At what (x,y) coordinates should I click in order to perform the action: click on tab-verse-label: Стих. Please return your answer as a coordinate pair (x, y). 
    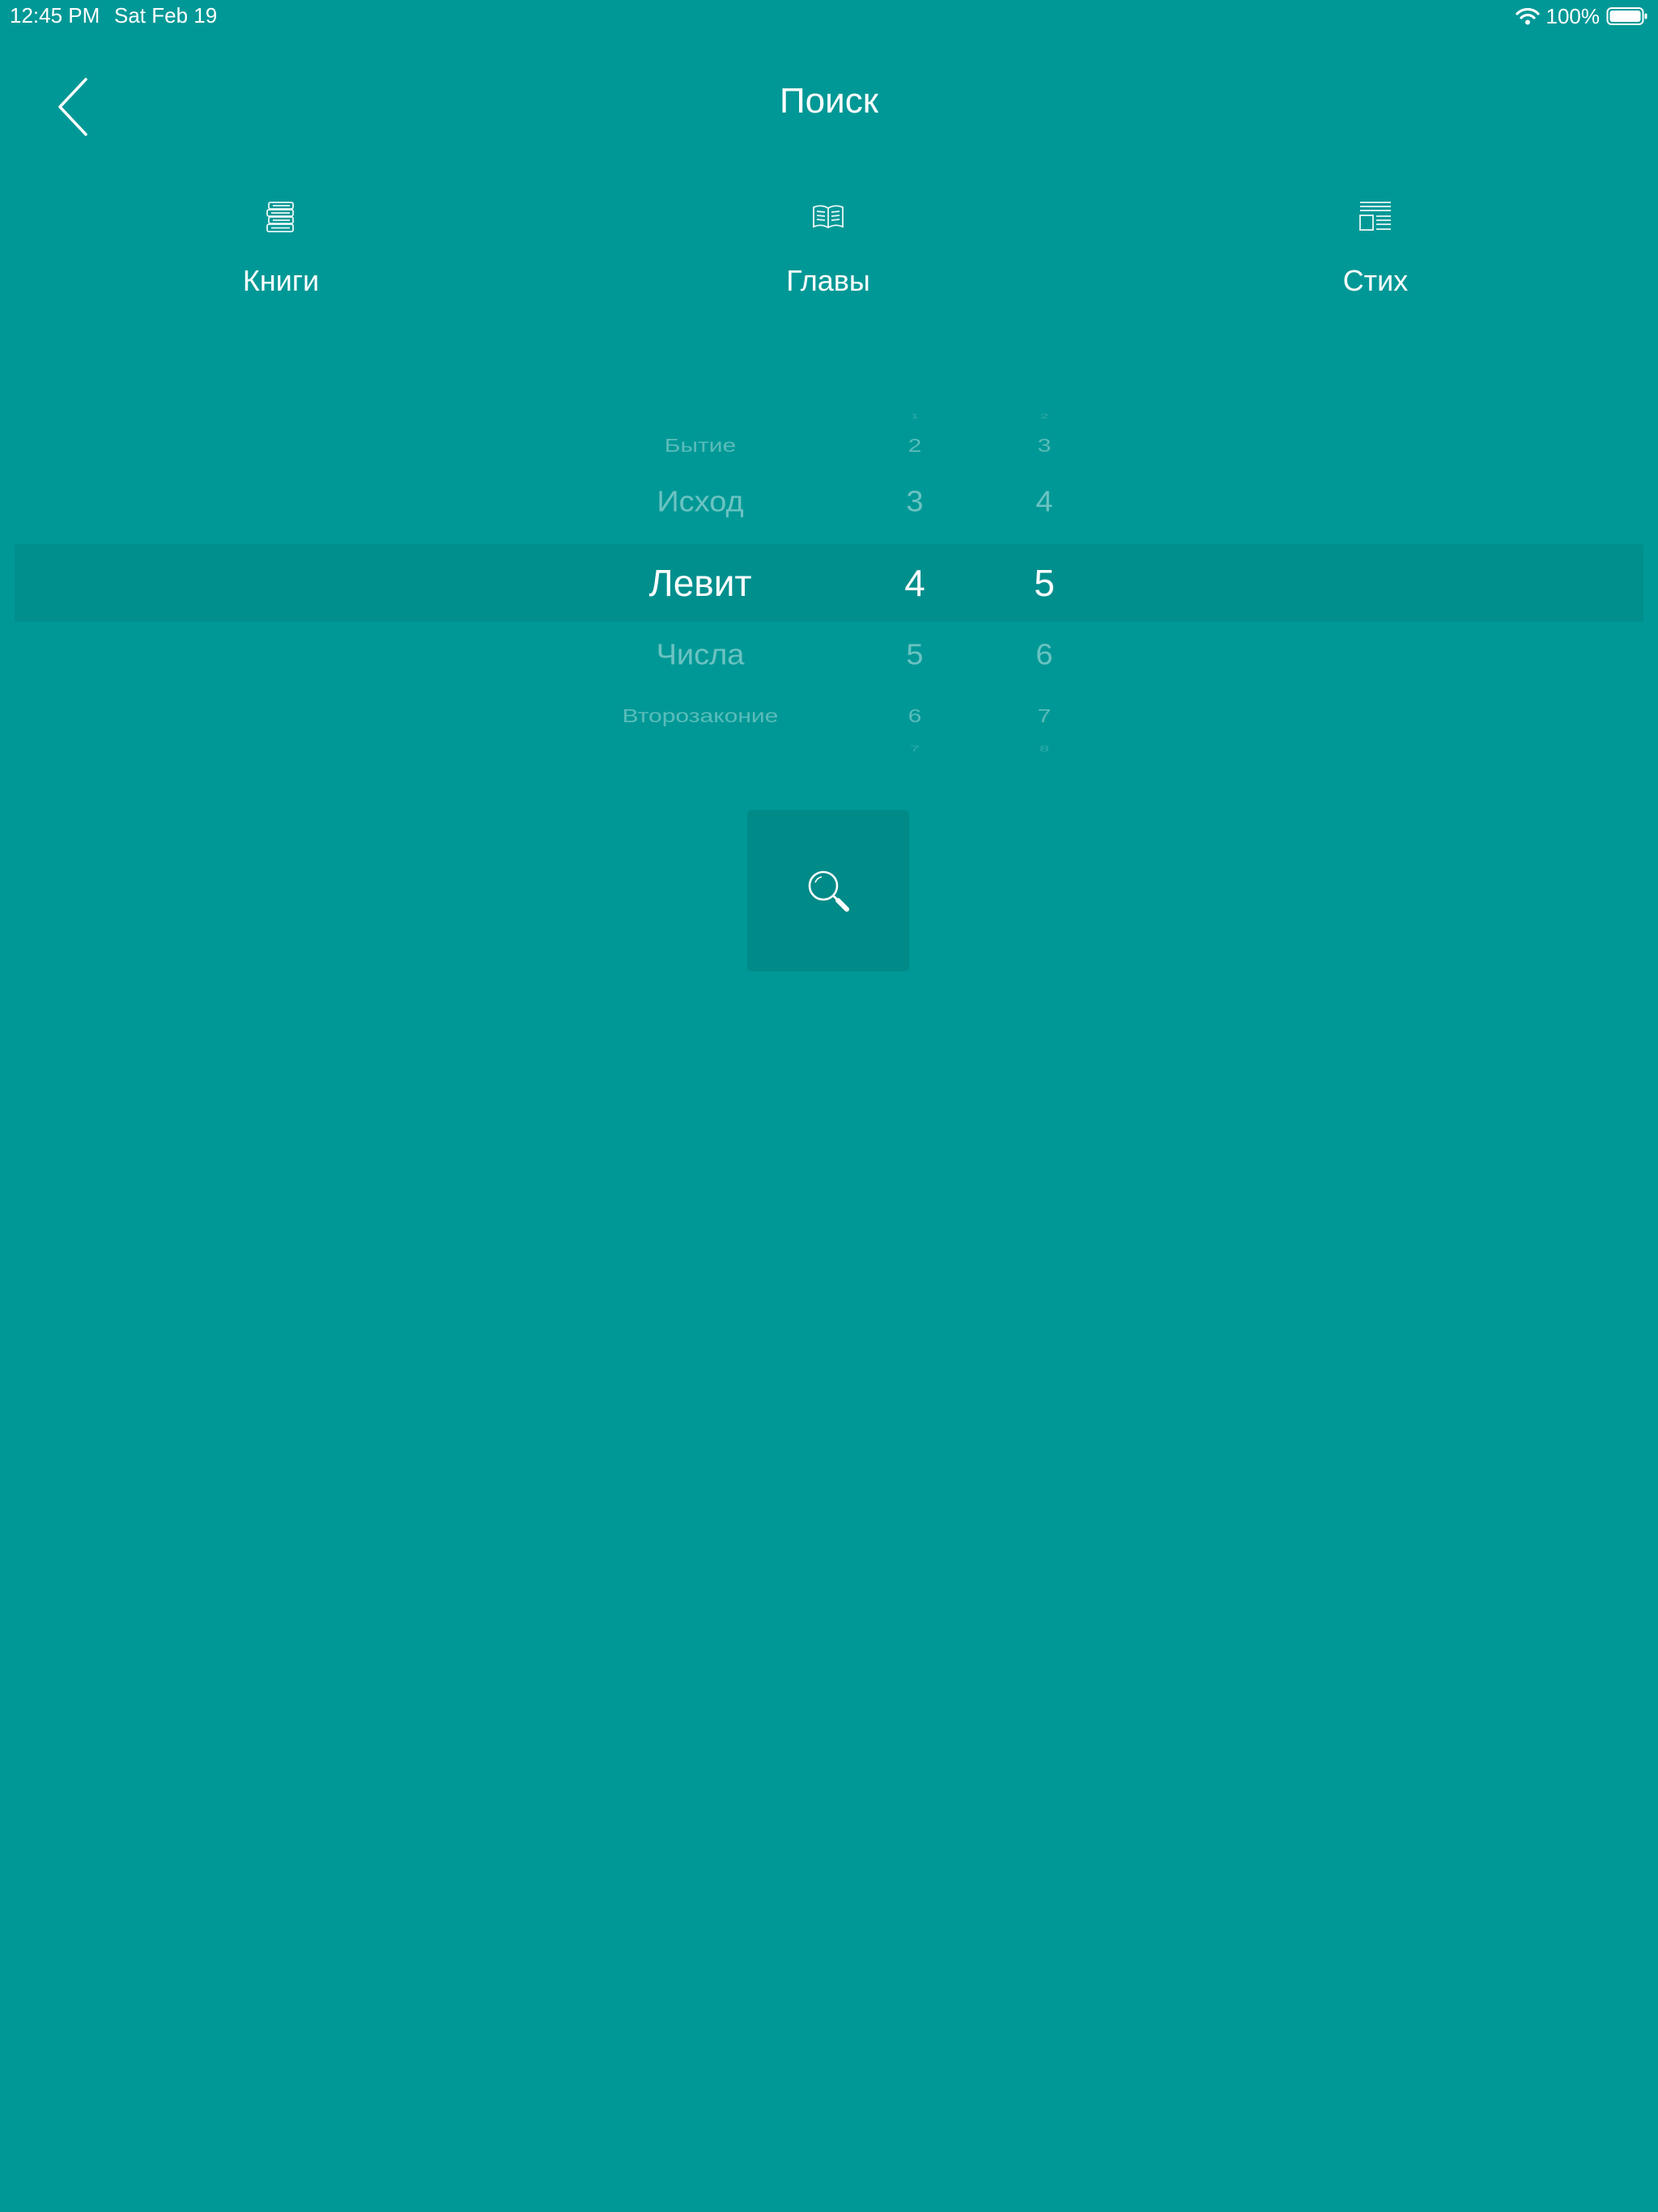
    Looking at the image, I should click on (1375, 280).